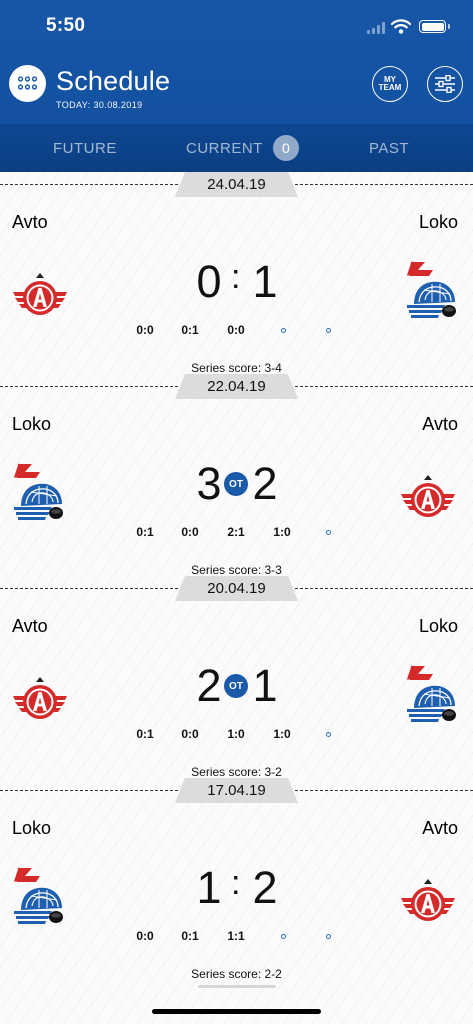 This screenshot has height=1024, width=473. I want to click on today-value: 30.08.2019, so click(118, 105).